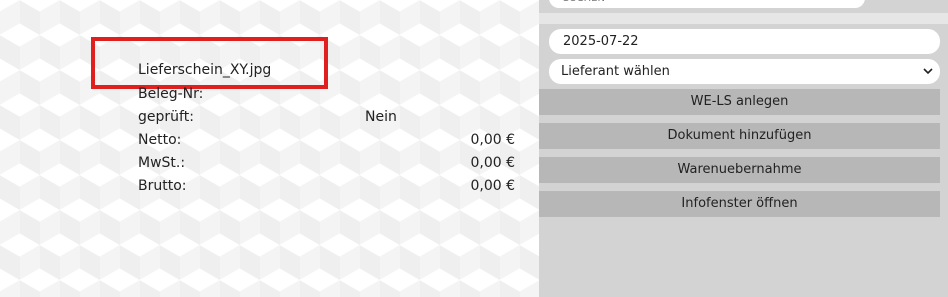 This screenshot has height=297, width=948. I want to click on we-ls-anlegen-button: WE-LS anlegen, so click(739, 102).